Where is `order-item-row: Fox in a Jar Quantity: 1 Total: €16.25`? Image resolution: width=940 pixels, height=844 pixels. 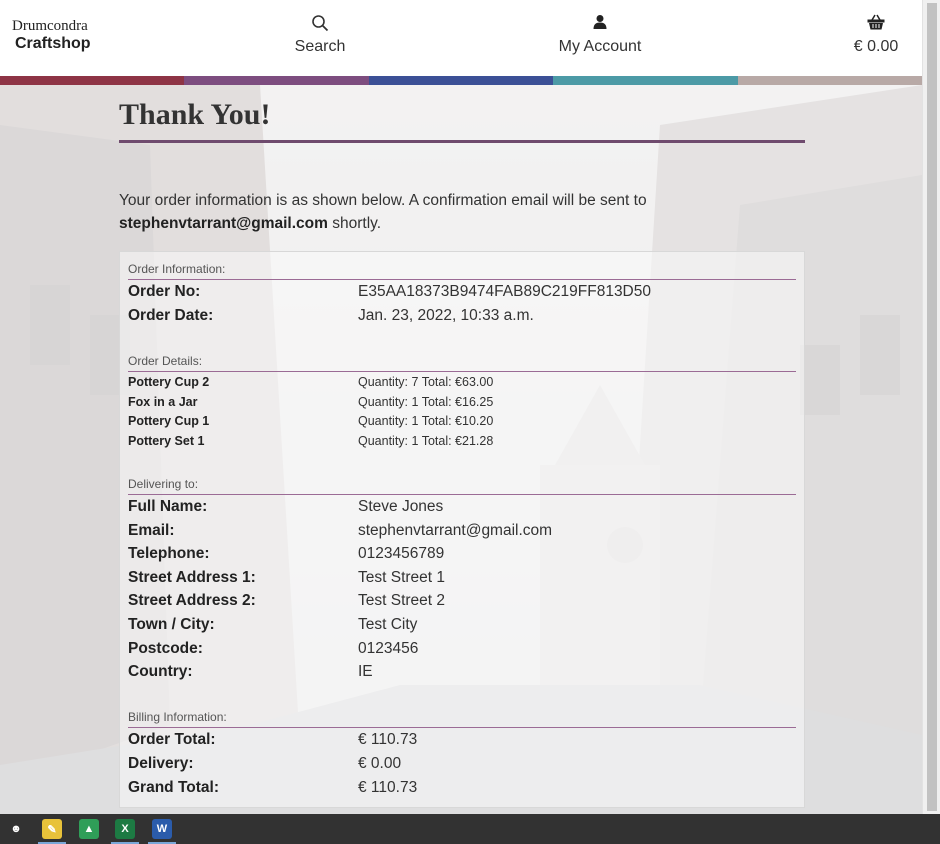
order-item-row: Fox in a Jar Quantity: 1 Total: €16.25 is located at coordinates (462, 402).